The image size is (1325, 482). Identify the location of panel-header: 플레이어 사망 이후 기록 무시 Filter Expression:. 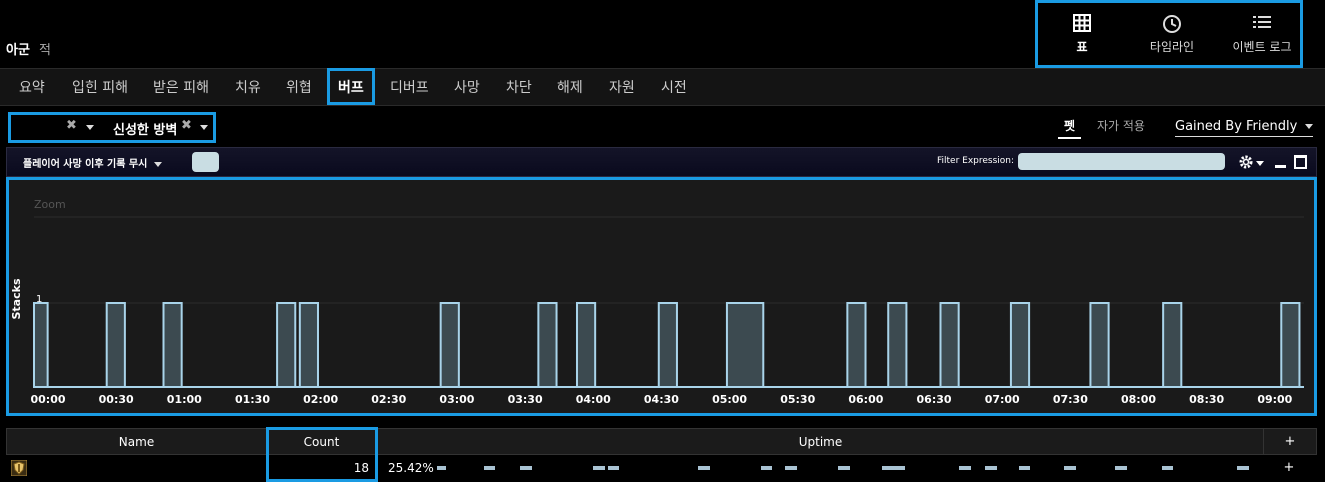
(661, 162).